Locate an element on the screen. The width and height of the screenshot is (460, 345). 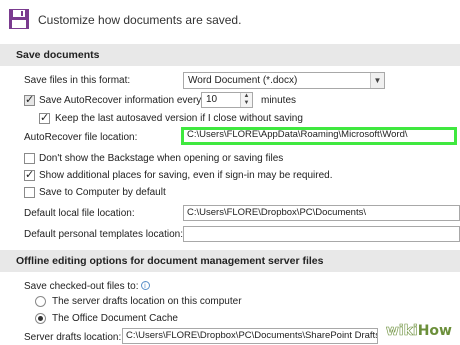
minutes-label: minutes is located at coordinates (279, 100).